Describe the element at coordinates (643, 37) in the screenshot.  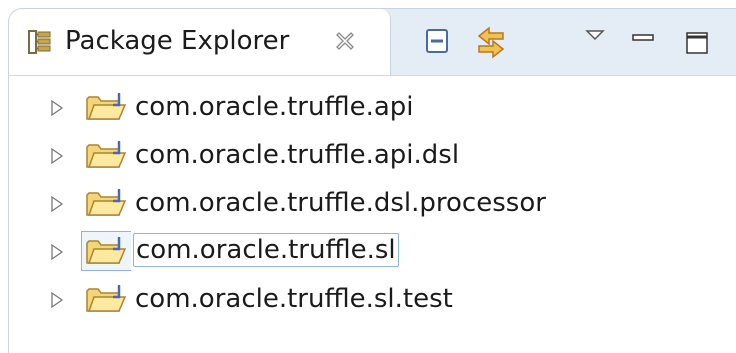
I see `minimize-icon` at that location.